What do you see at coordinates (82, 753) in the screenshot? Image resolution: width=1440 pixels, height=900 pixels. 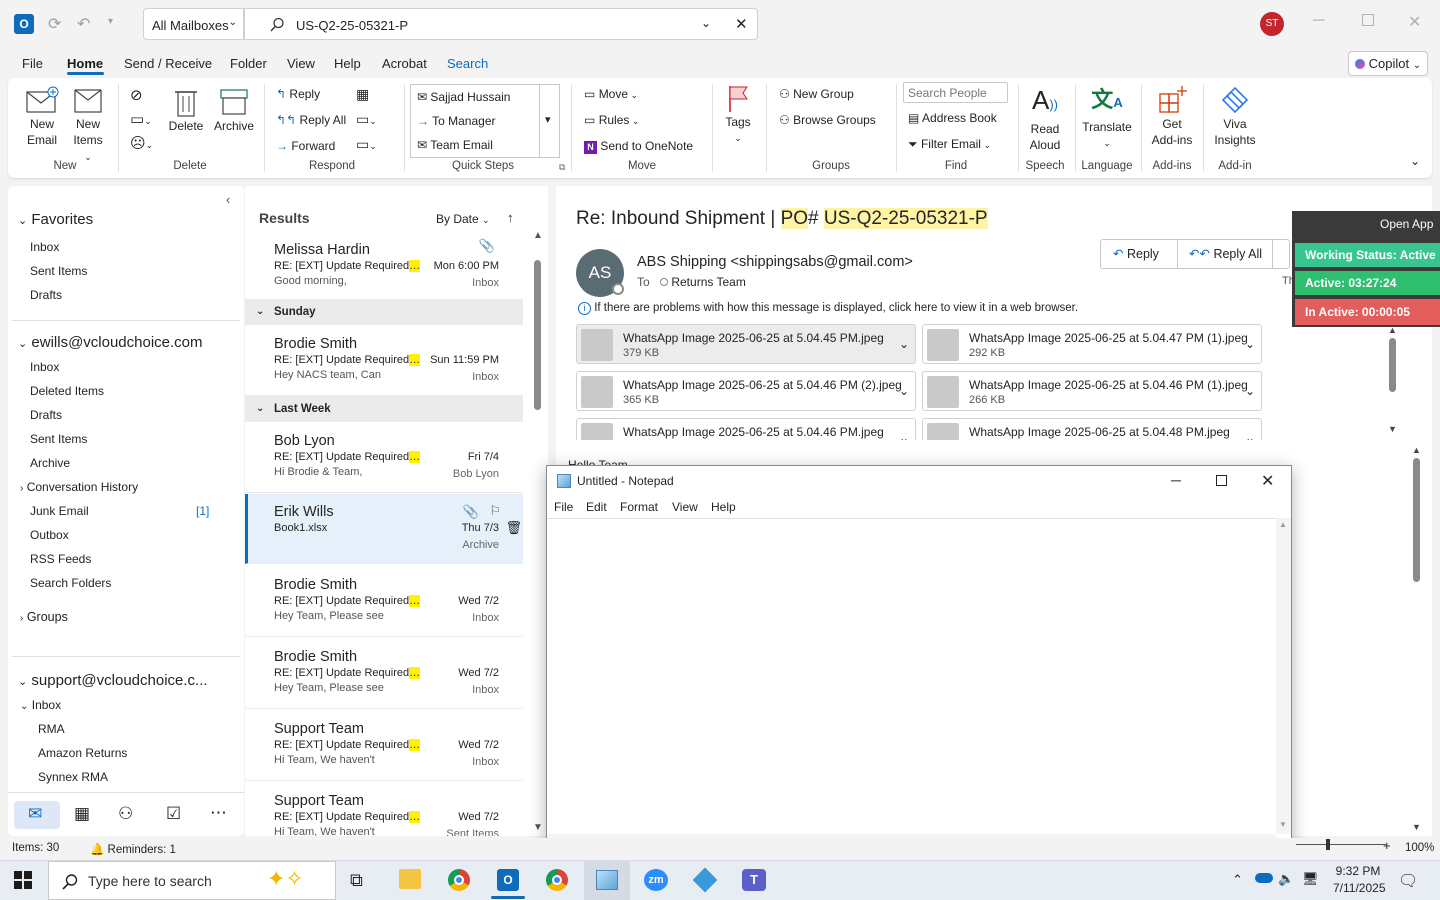 I see `folder-amazon-returns: Amazon Returns` at bounding box center [82, 753].